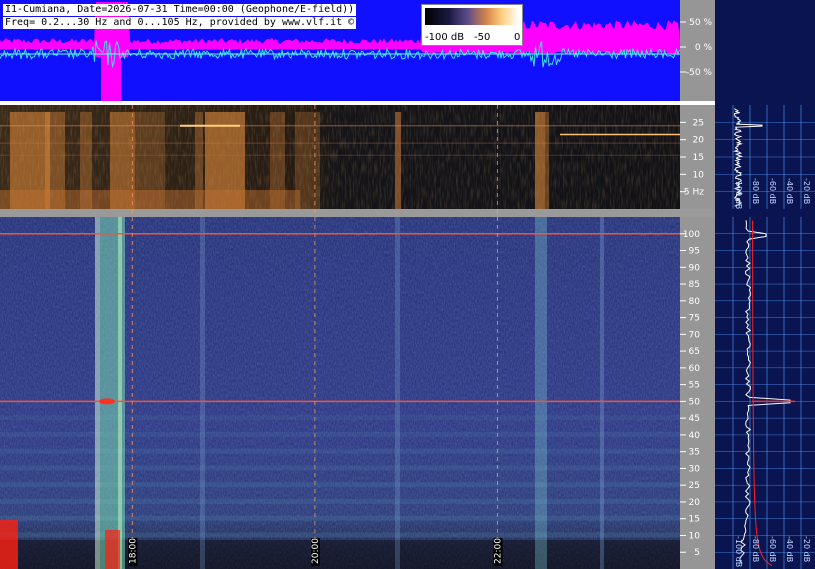  What do you see at coordinates (789, 191) in the screenshot?
I see `profile-low-db-label: -40 dB` at bounding box center [789, 191].